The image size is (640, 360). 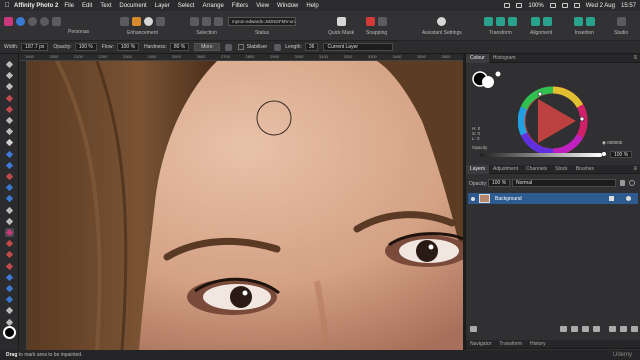 What do you see at coordinates (628, 198) in the screenshot?
I see `layer-visibility-icon` at bounding box center [628, 198].